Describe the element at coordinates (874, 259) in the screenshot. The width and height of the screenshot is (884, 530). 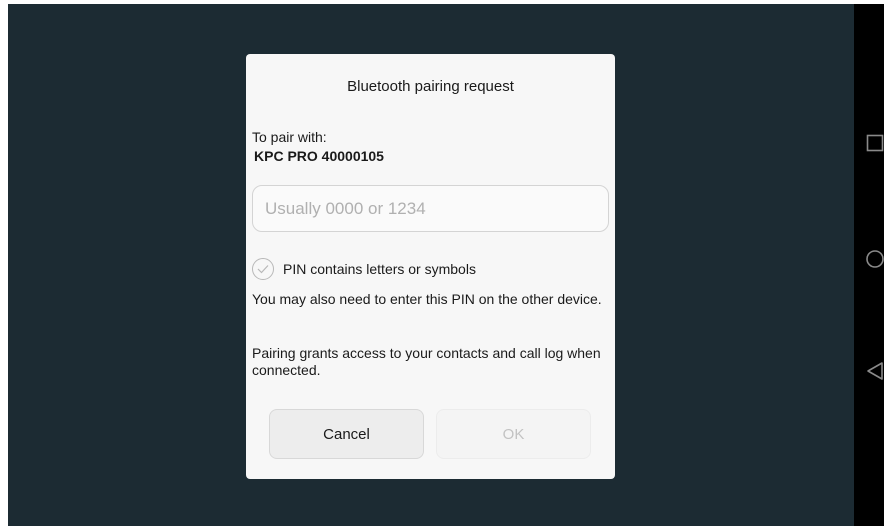
I see `home-icon` at that location.